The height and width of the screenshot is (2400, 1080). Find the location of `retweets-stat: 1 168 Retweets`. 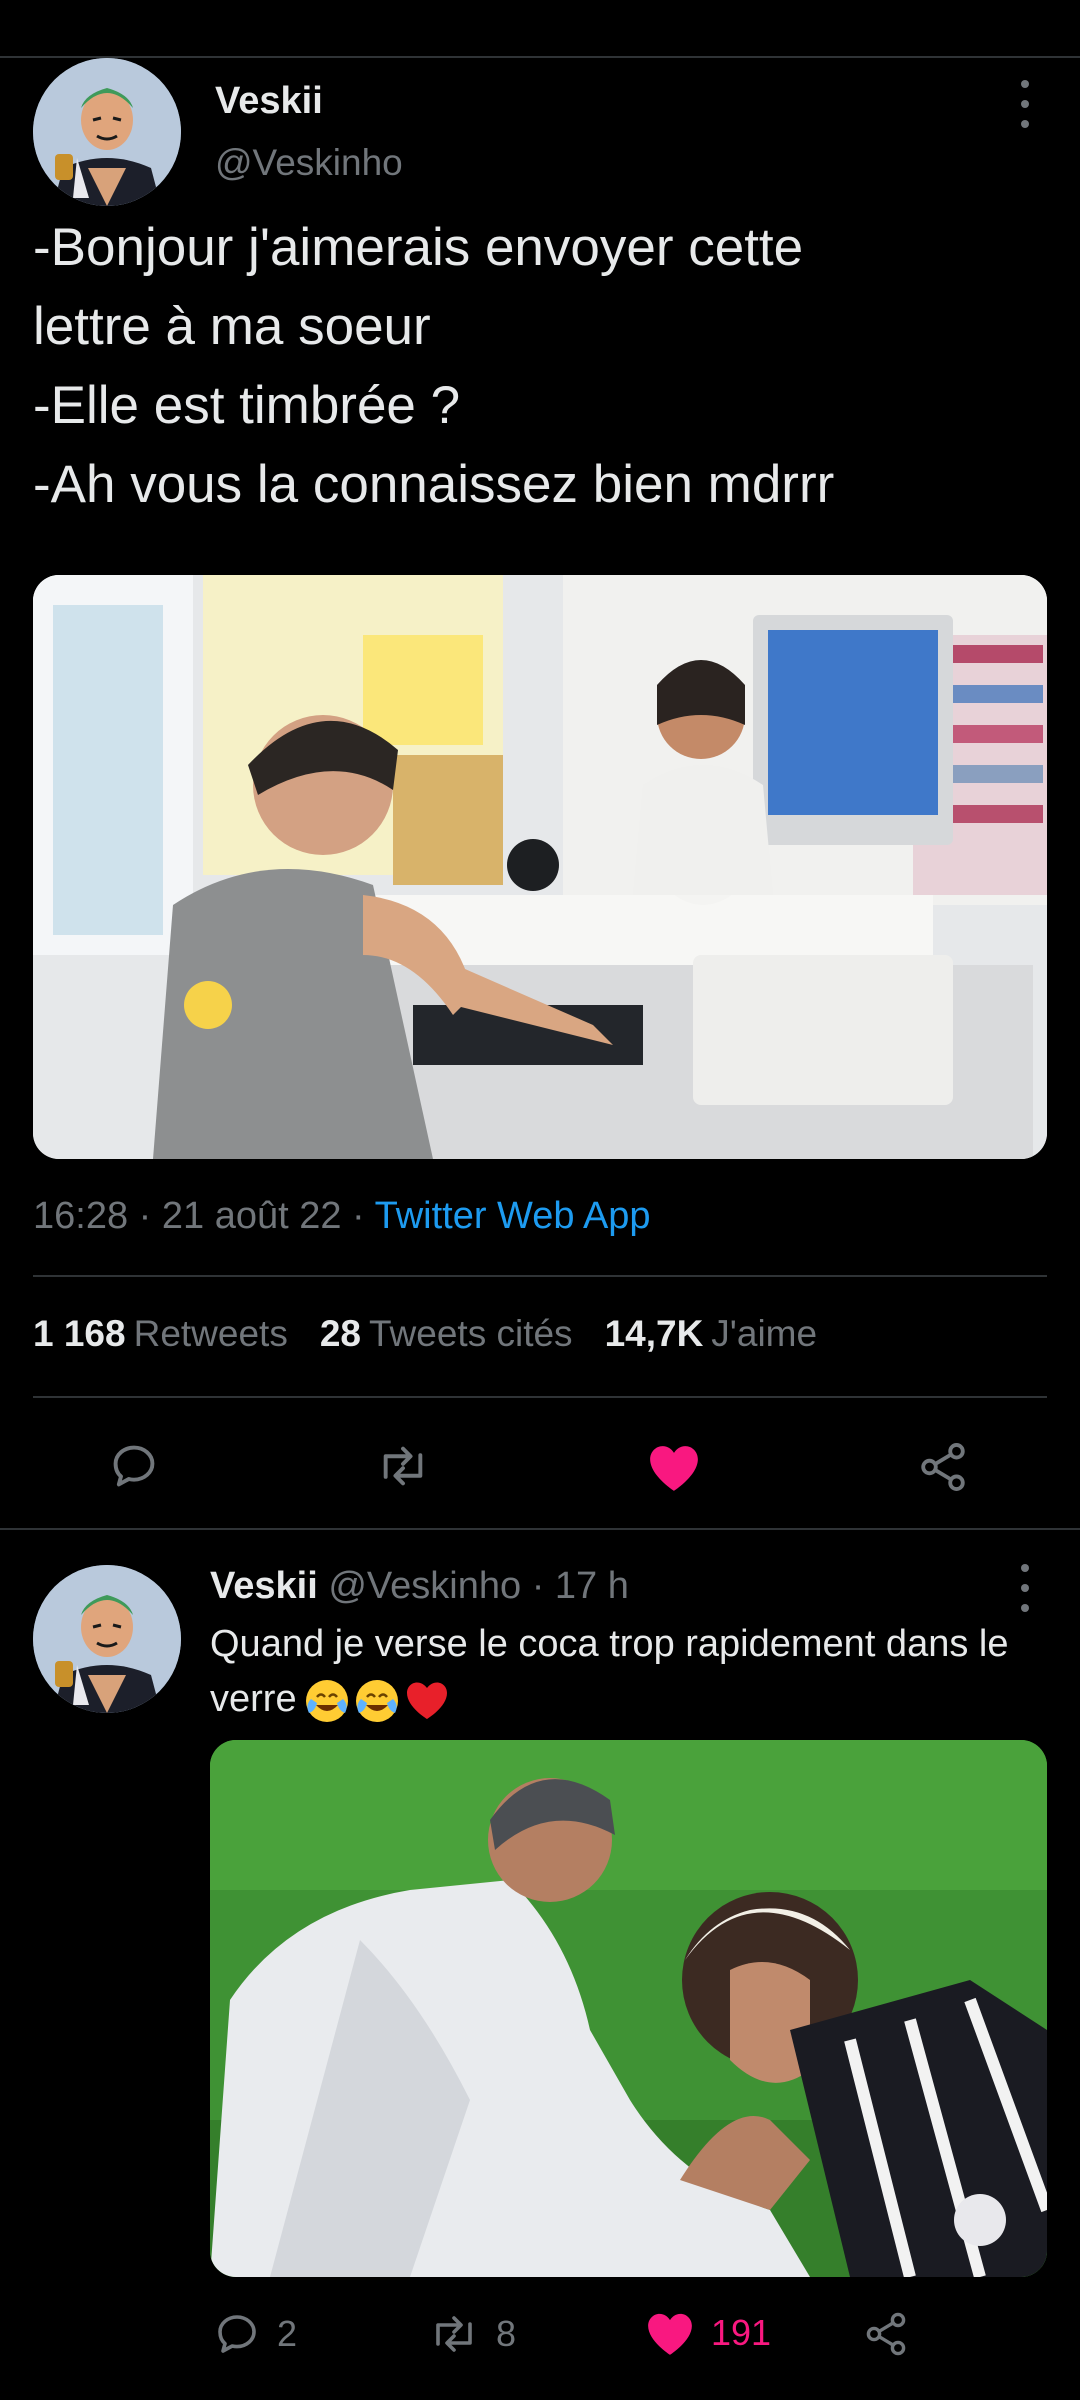

retweets-stat: 1 168 Retweets is located at coordinates (176, 1333).